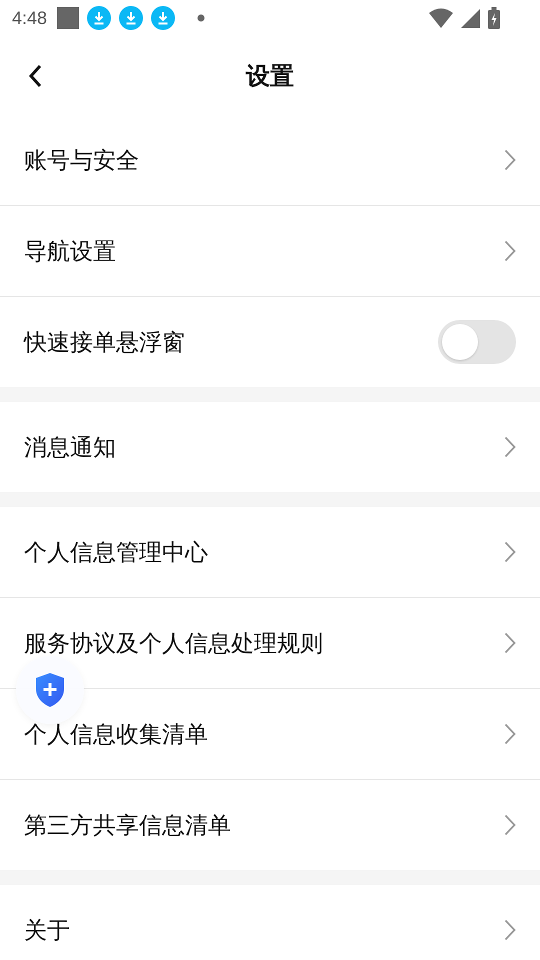 The height and width of the screenshot is (960, 540). Describe the element at coordinates (270, 825) in the screenshot. I see `settings-item: 第三方共享信息清单` at that location.